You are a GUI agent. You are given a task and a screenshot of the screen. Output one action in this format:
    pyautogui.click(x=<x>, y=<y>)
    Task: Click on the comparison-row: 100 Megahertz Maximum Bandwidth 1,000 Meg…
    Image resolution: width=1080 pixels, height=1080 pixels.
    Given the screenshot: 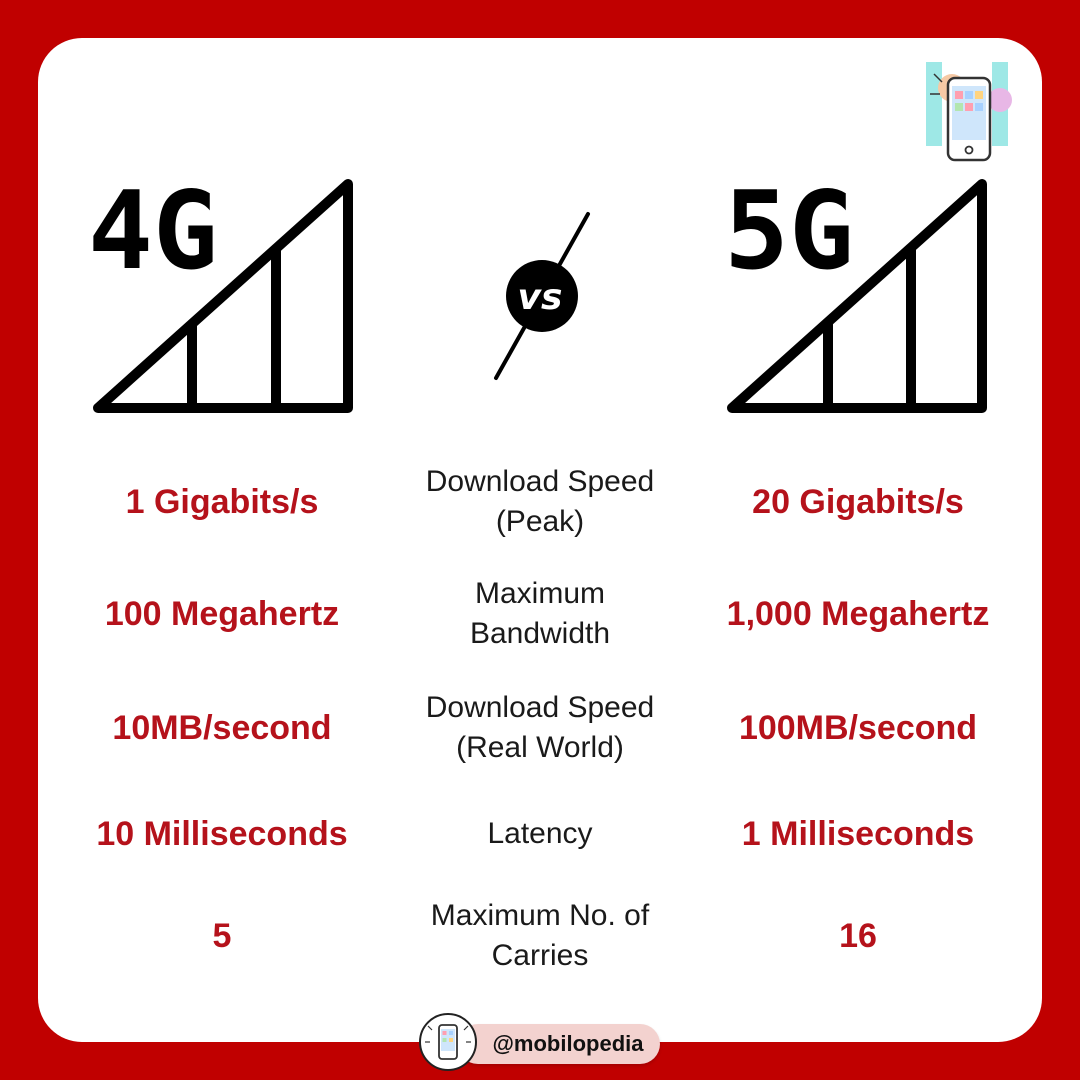 What is the action you would take?
    pyautogui.click(x=540, y=614)
    